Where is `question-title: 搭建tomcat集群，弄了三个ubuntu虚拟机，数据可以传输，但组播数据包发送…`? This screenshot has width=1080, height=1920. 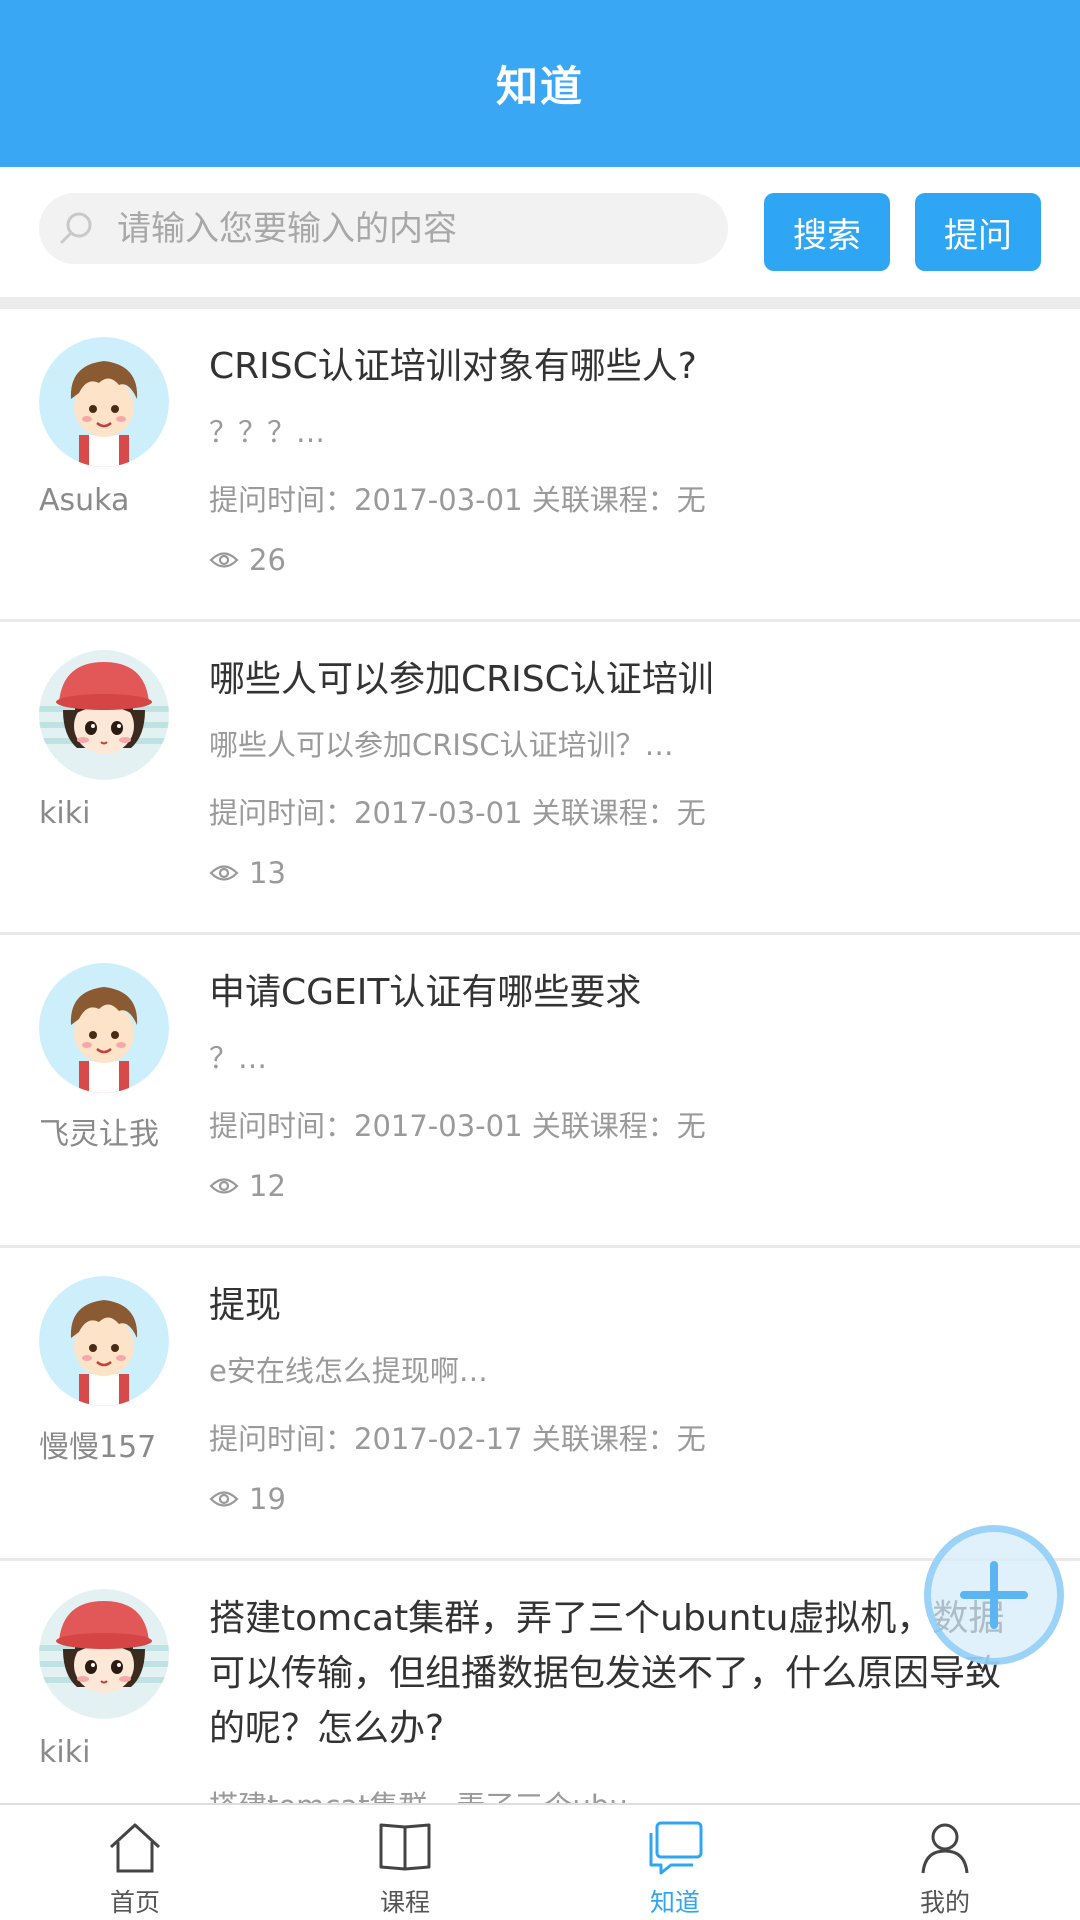 question-title: 搭建tomcat集群，弄了三个ubuntu虚拟机，数据可以传输，但组播数据包发送… is located at coordinates (616, 1673).